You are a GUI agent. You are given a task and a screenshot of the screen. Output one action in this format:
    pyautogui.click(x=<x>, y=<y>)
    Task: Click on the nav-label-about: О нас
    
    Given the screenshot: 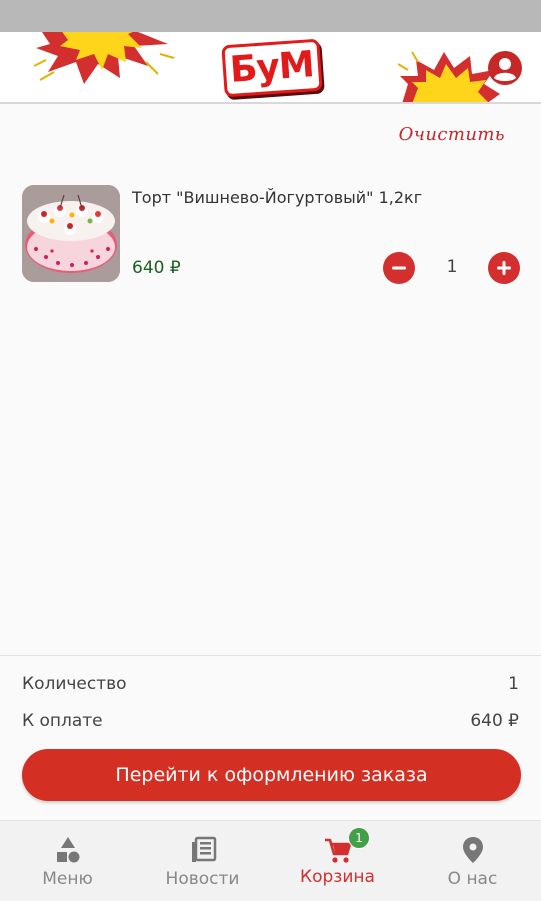 What is the action you would take?
    pyautogui.click(x=472, y=879)
    